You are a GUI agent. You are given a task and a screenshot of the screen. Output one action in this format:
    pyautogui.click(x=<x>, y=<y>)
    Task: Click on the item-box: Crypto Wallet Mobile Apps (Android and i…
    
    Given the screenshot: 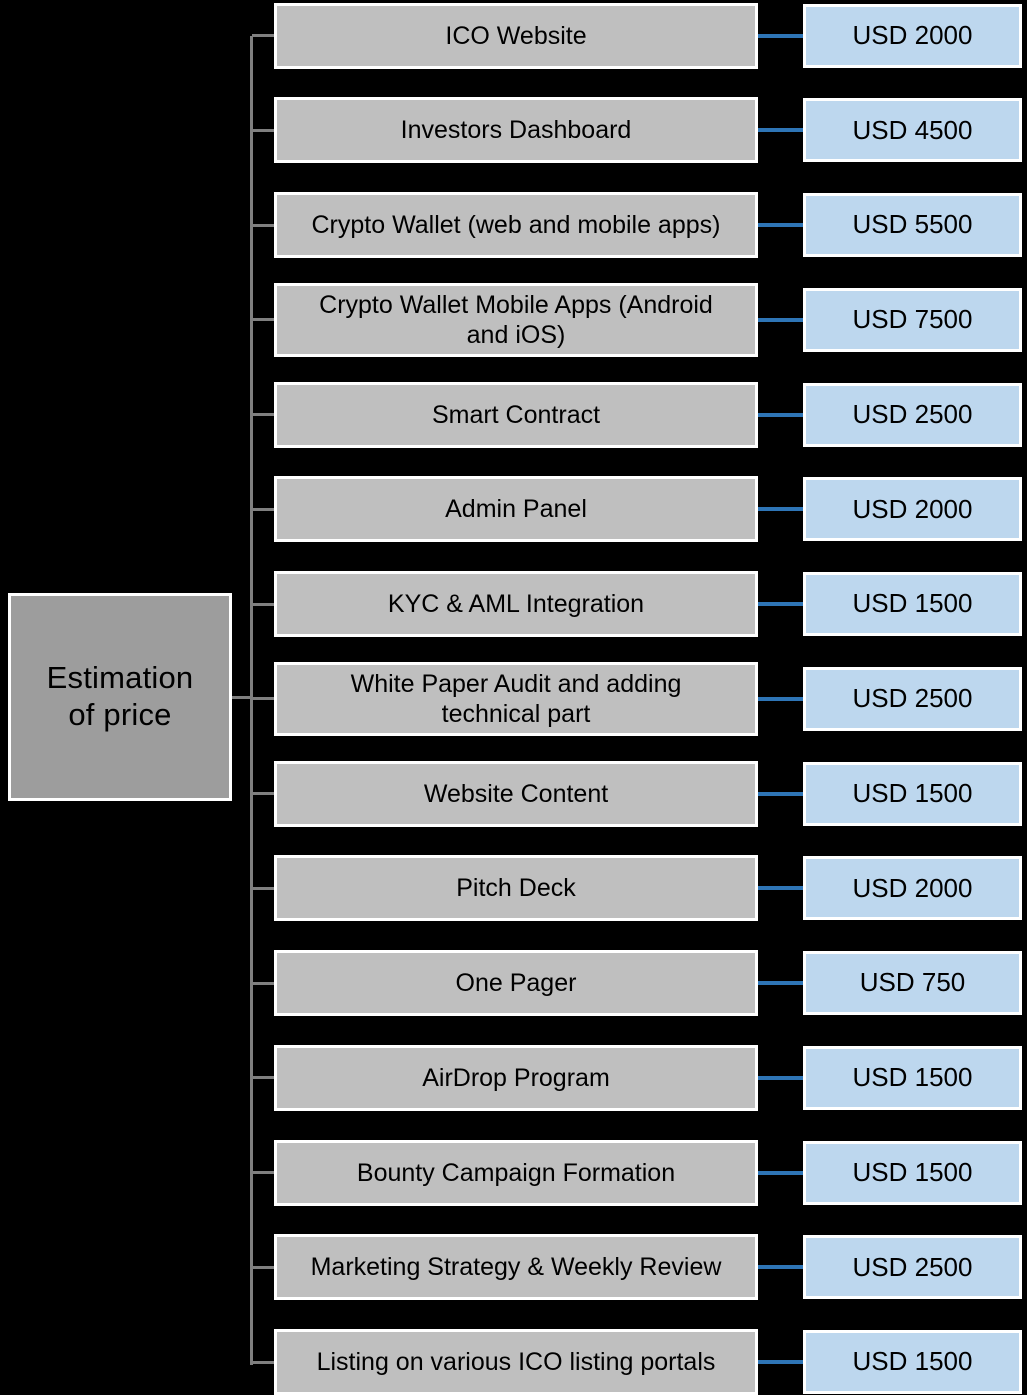 What is the action you would take?
    pyautogui.click(x=516, y=319)
    